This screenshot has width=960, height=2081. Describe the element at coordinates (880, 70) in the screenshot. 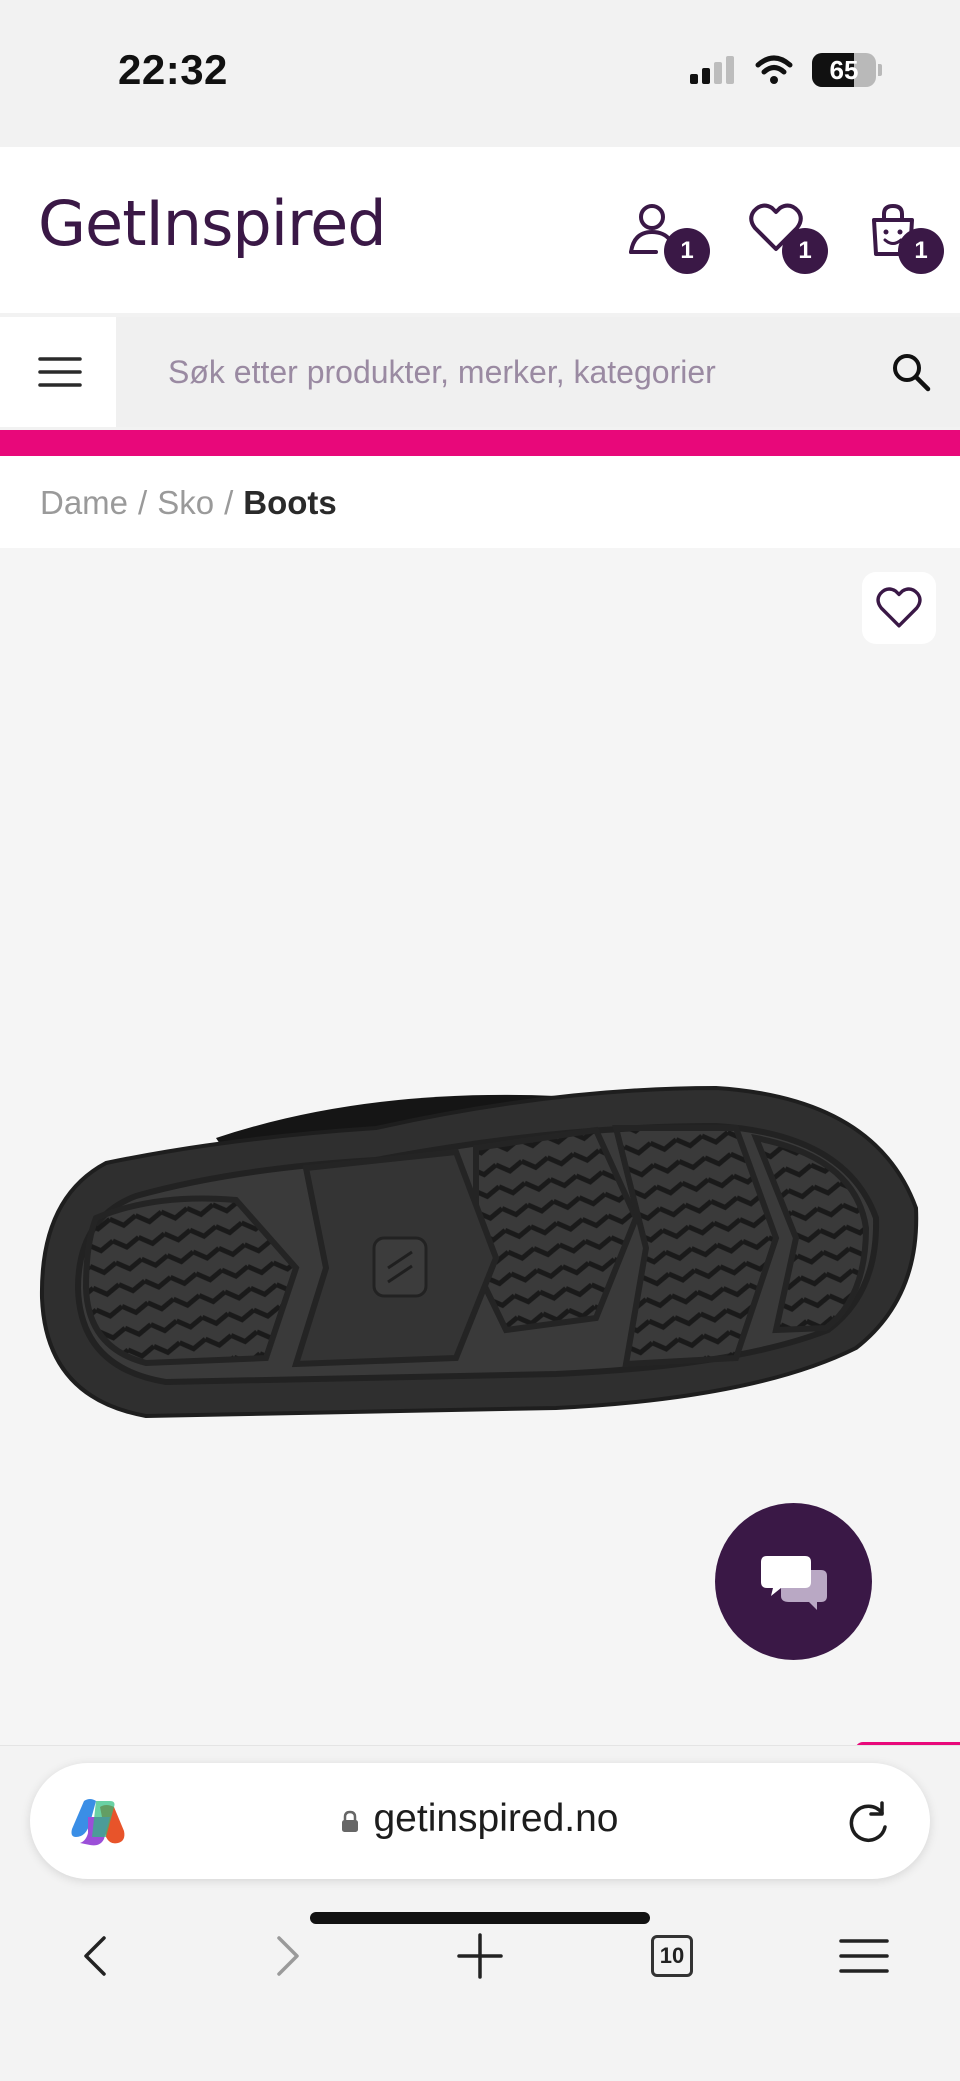

I see `battery-tip` at that location.